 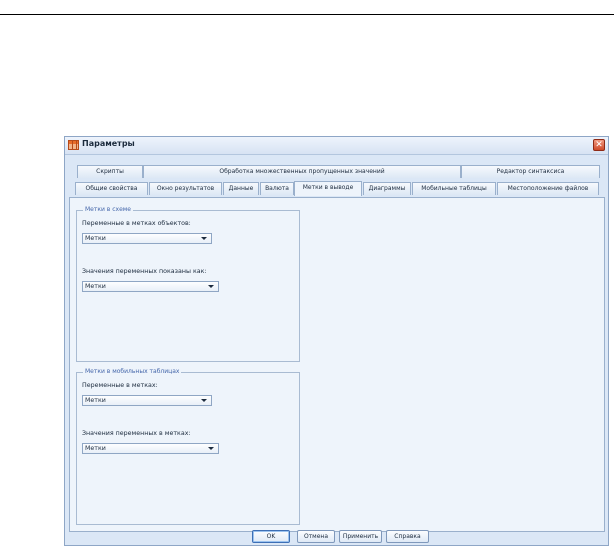 What do you see at coordinates (95, 286) in the screenshot?
I see `outline-values-value: Метки` at bounding box center [95, 286].